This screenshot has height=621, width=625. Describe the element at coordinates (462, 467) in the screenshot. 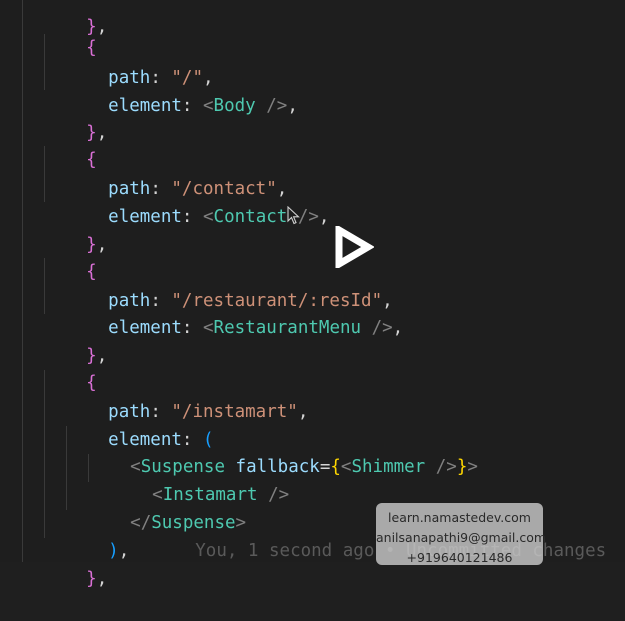

I see `jsx-brace: }` at that location.